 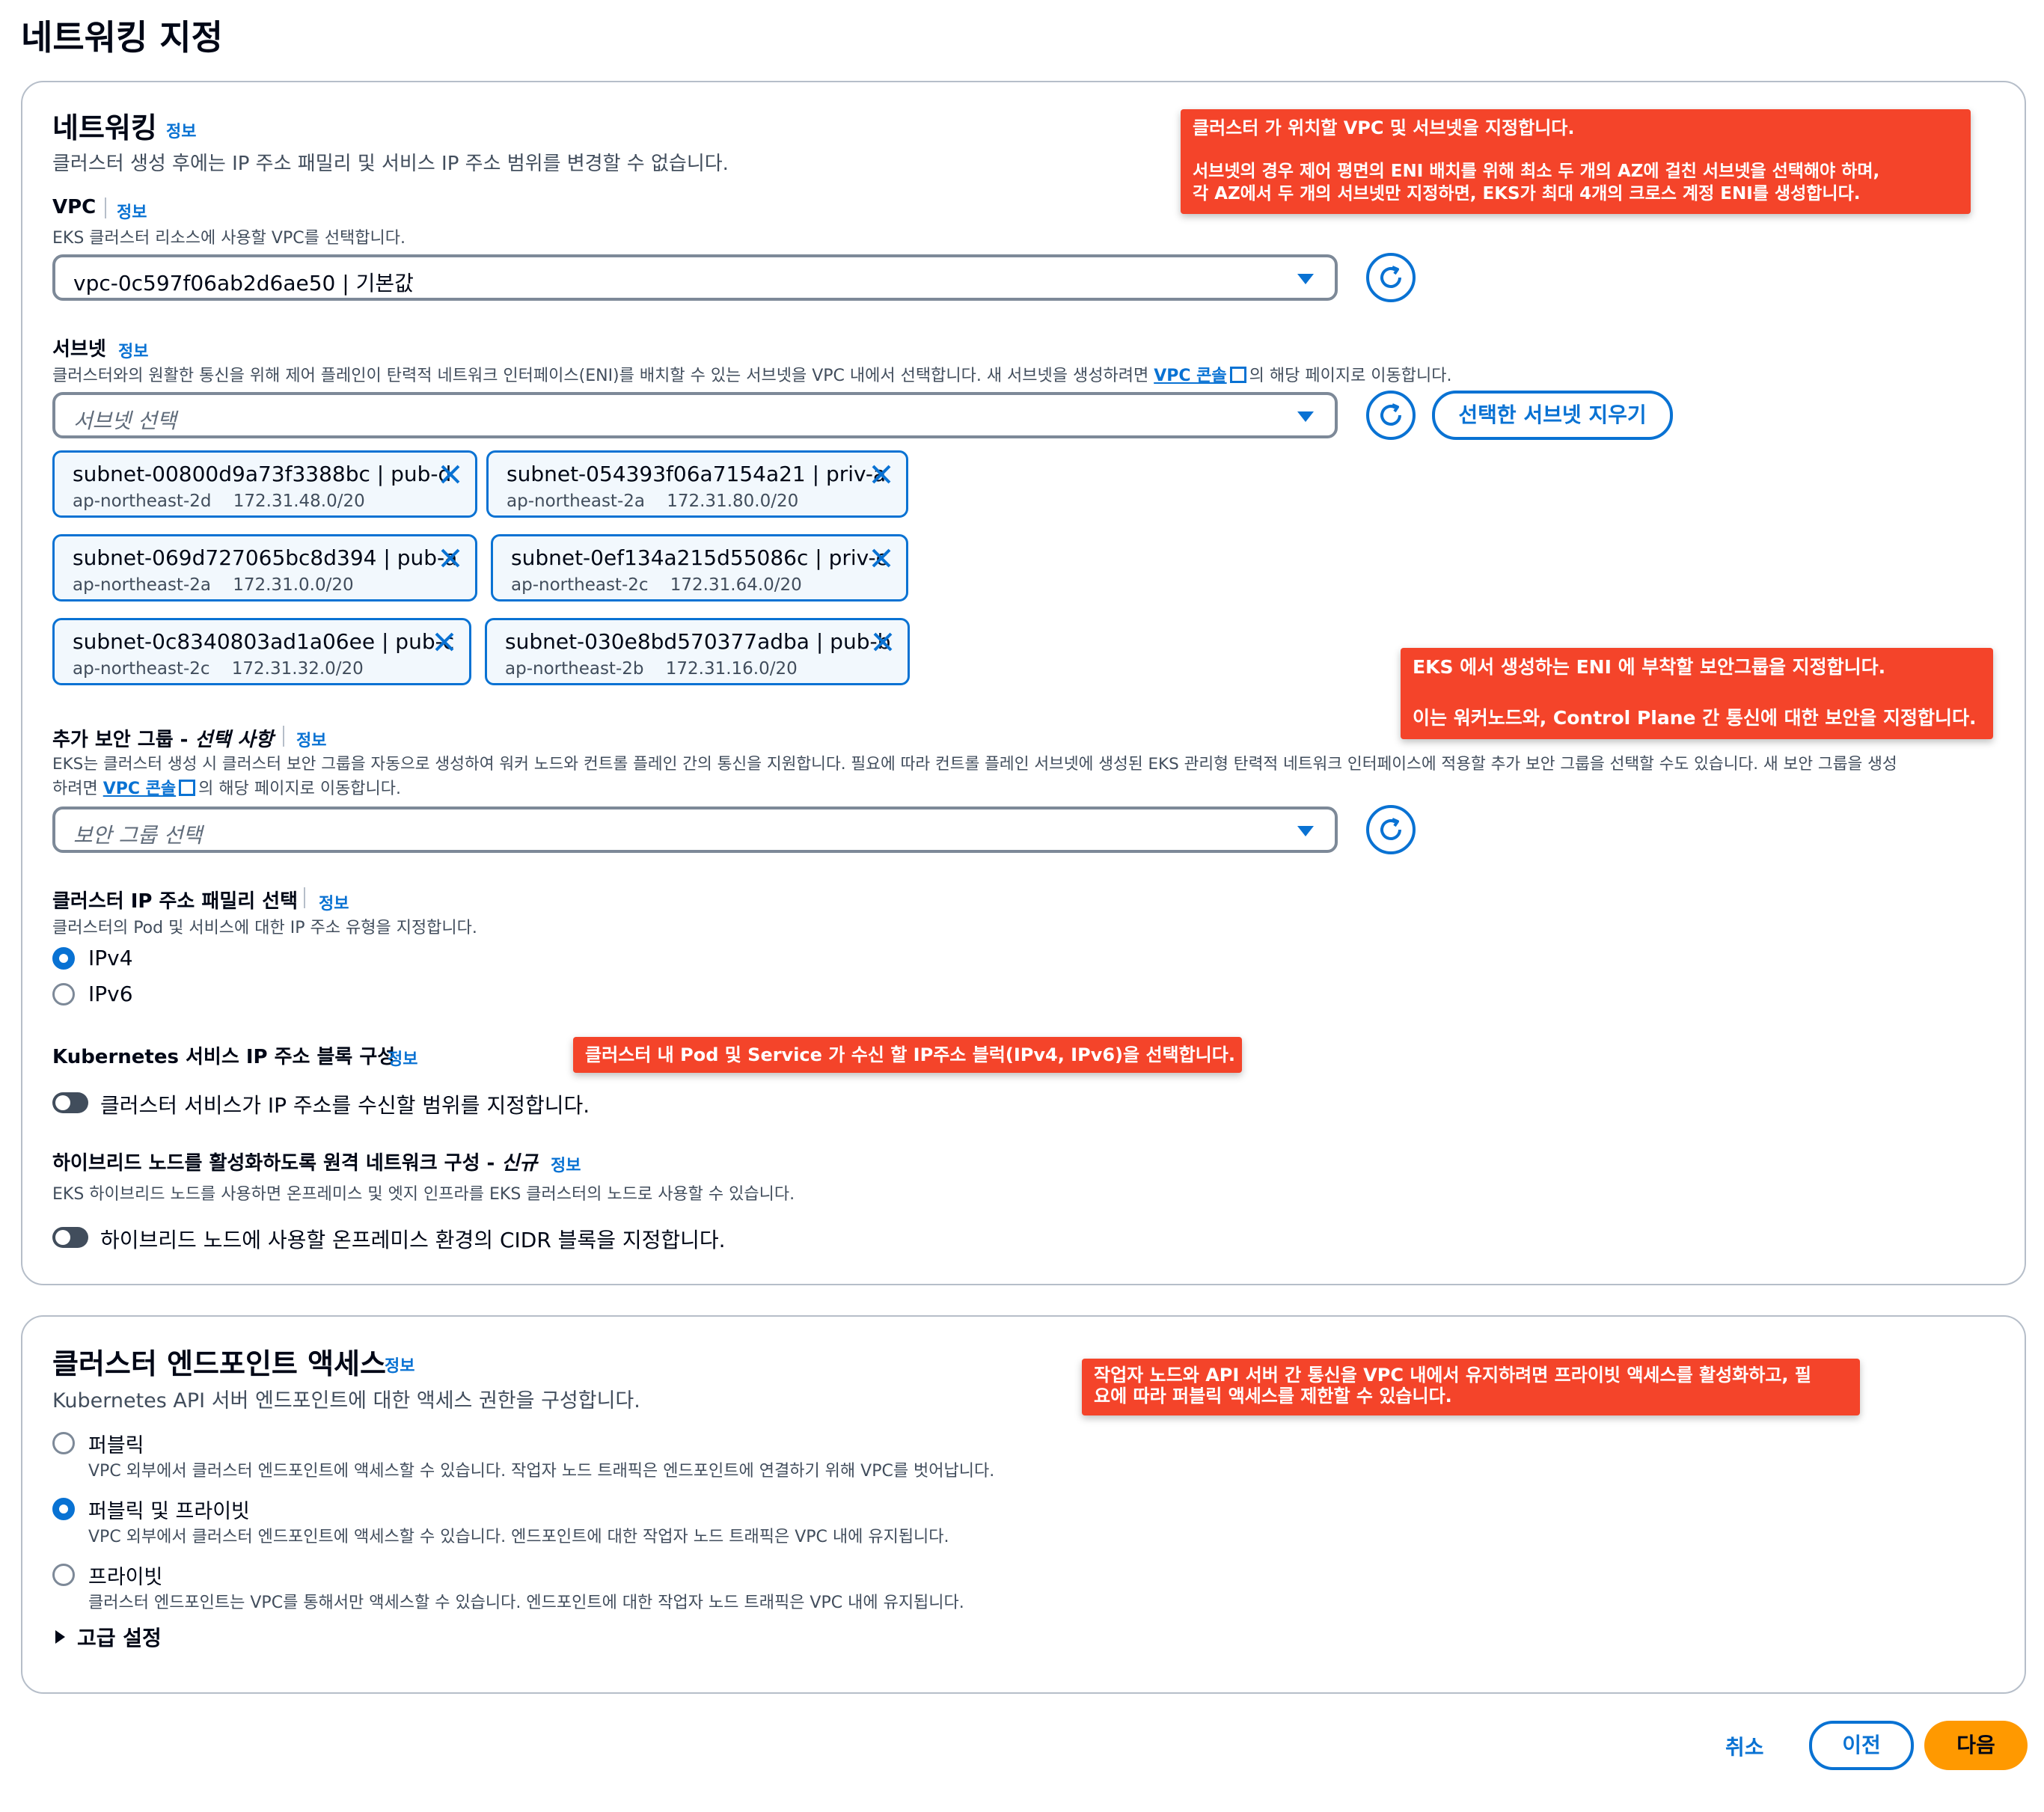 I want to click on vpc-label-separator, so click(x=105, y=208).